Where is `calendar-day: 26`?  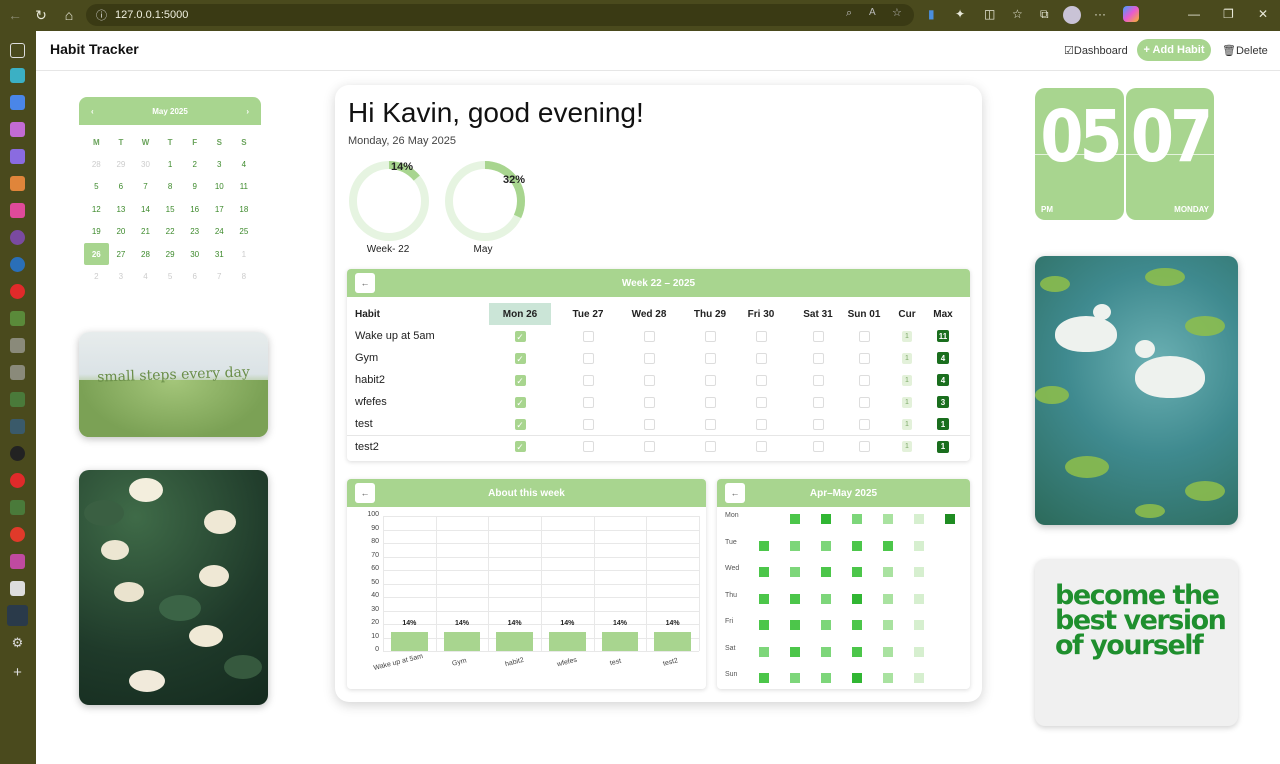 calendar-day: 26 is located at coordinates (96, 254).